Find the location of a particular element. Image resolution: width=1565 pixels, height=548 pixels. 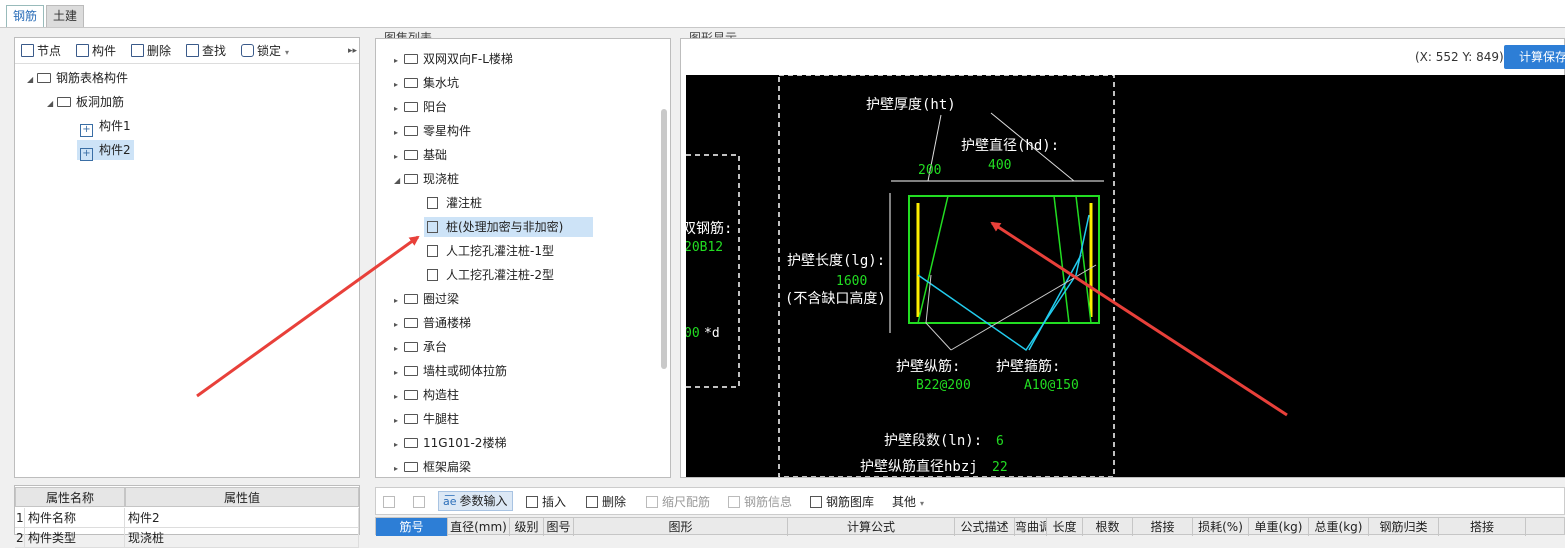

rebar-info-button: 钢筋信息 is located at coordinates (760, 502).